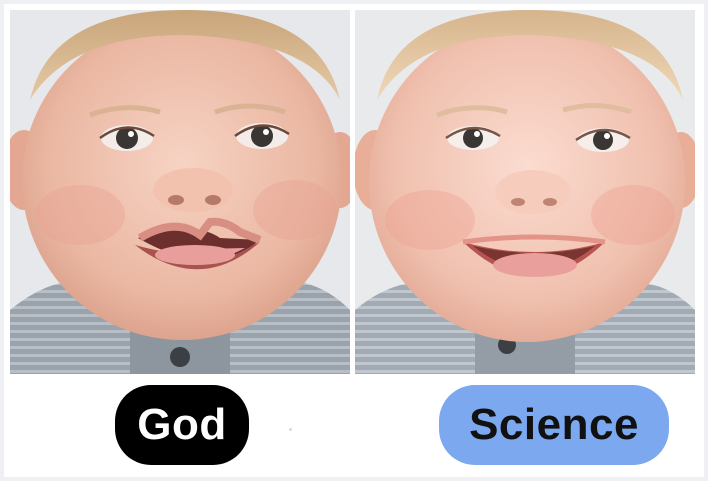 The height and width of the screenshot is (481, 708). I want to click on god-label-text: God, so click(182, 424).